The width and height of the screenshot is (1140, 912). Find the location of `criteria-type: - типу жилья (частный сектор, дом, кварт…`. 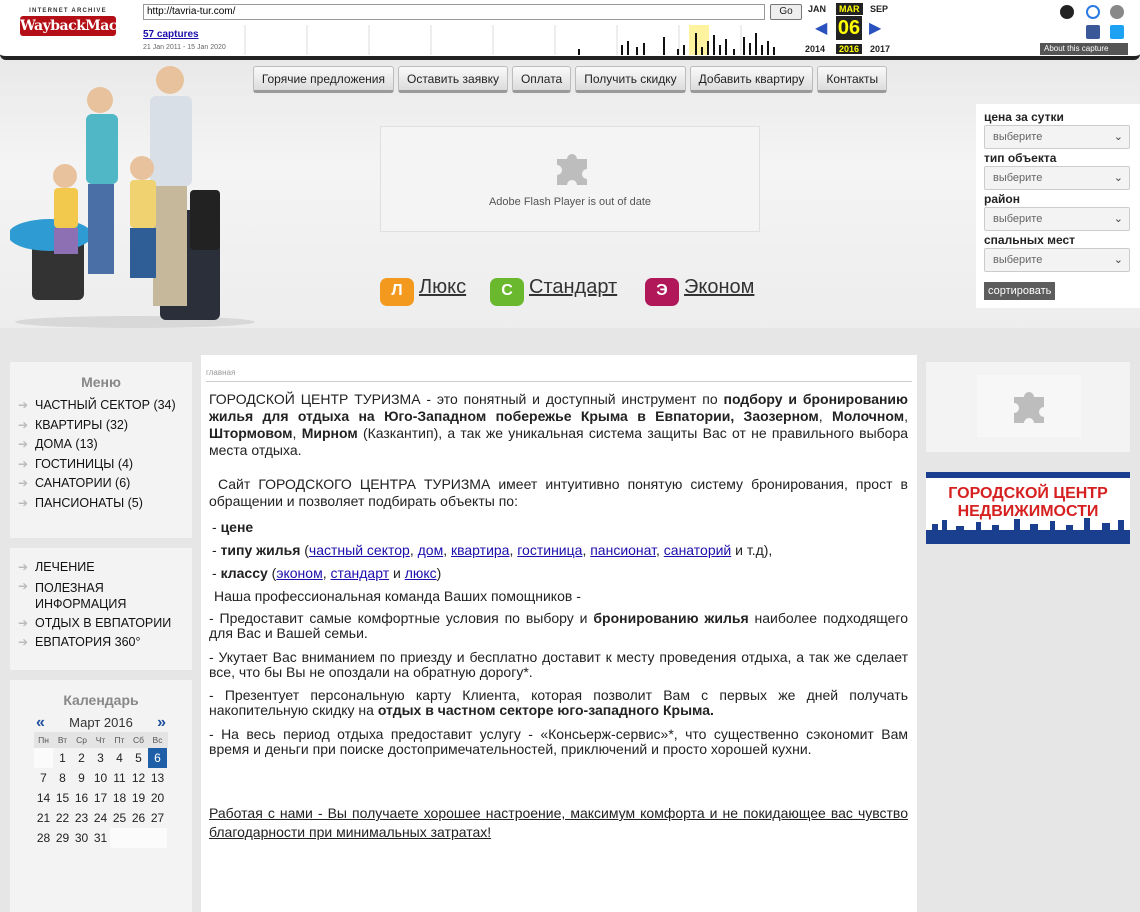

criteria-type: - типу жилья (частный сектор, дом, кварт… is located at coordinates (492, 550).